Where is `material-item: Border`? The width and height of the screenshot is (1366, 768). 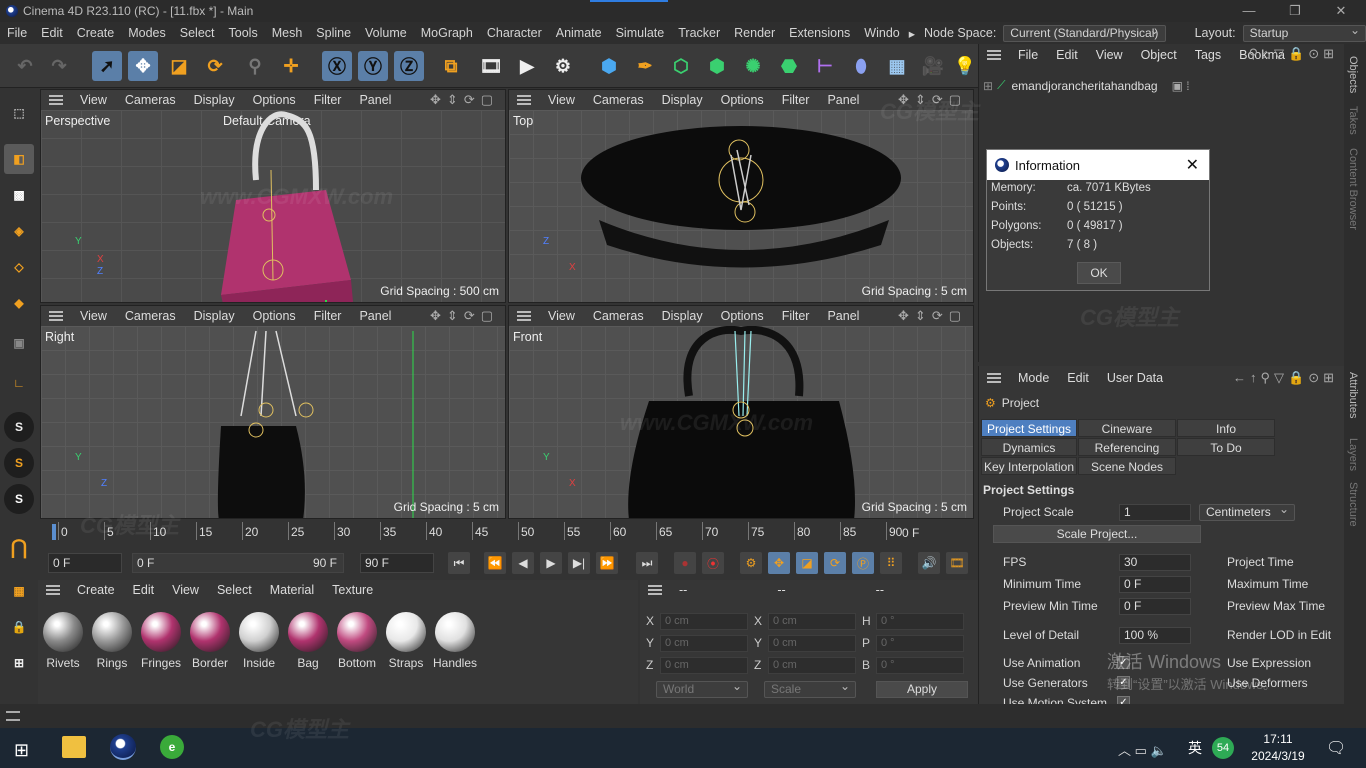
material-item: Border is located at coordinates (210, 640).